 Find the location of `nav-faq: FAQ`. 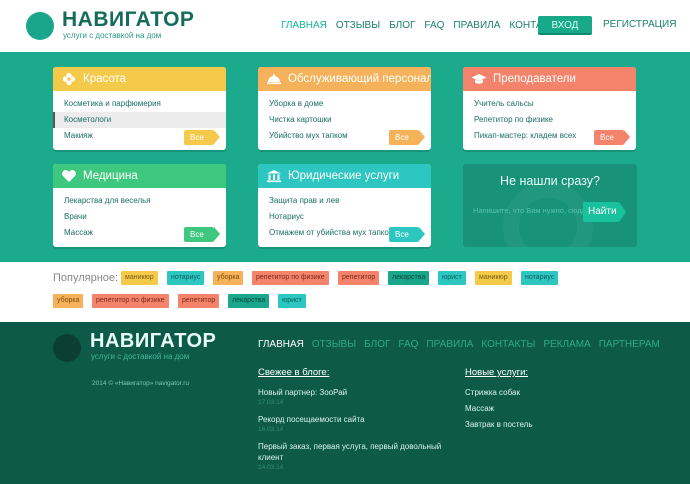

nav-faq: FAQ is located at coordinates (434, 25).